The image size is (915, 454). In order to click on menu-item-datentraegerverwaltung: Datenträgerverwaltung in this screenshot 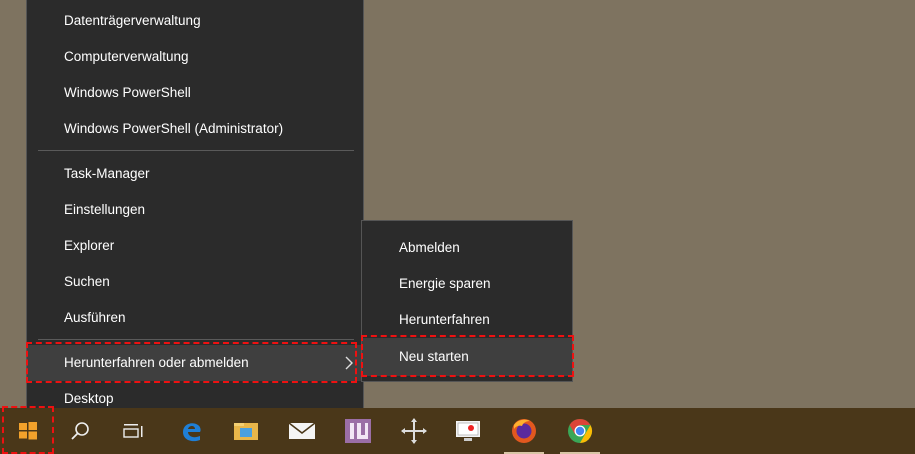, I will do `click(195, 21)`.